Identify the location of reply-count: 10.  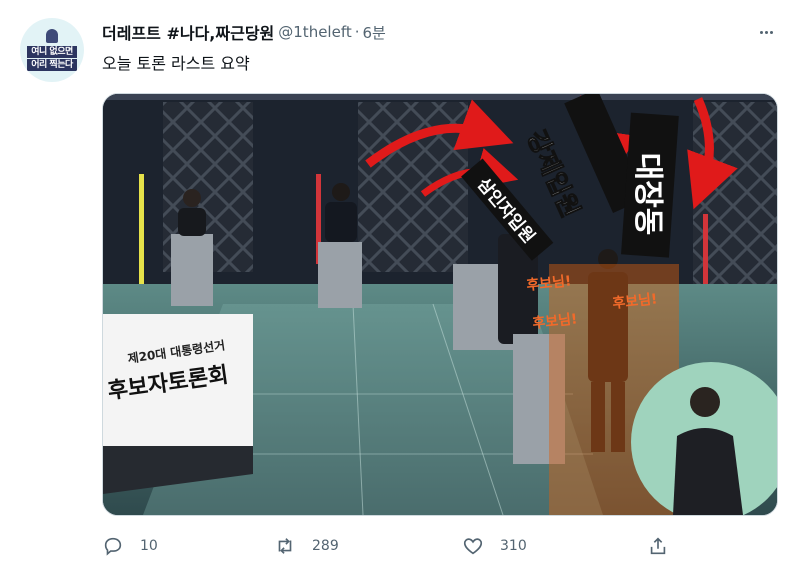
(149, 546).